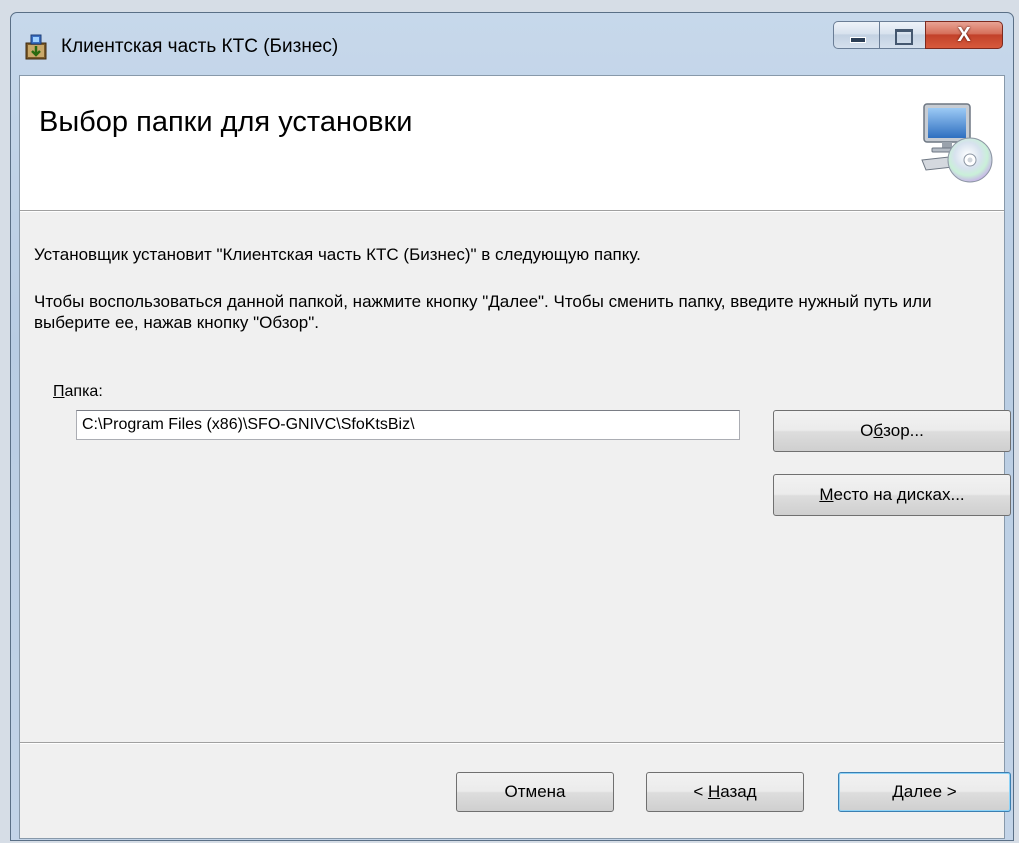  I want to click on minimize-icon, so click(858, 40).